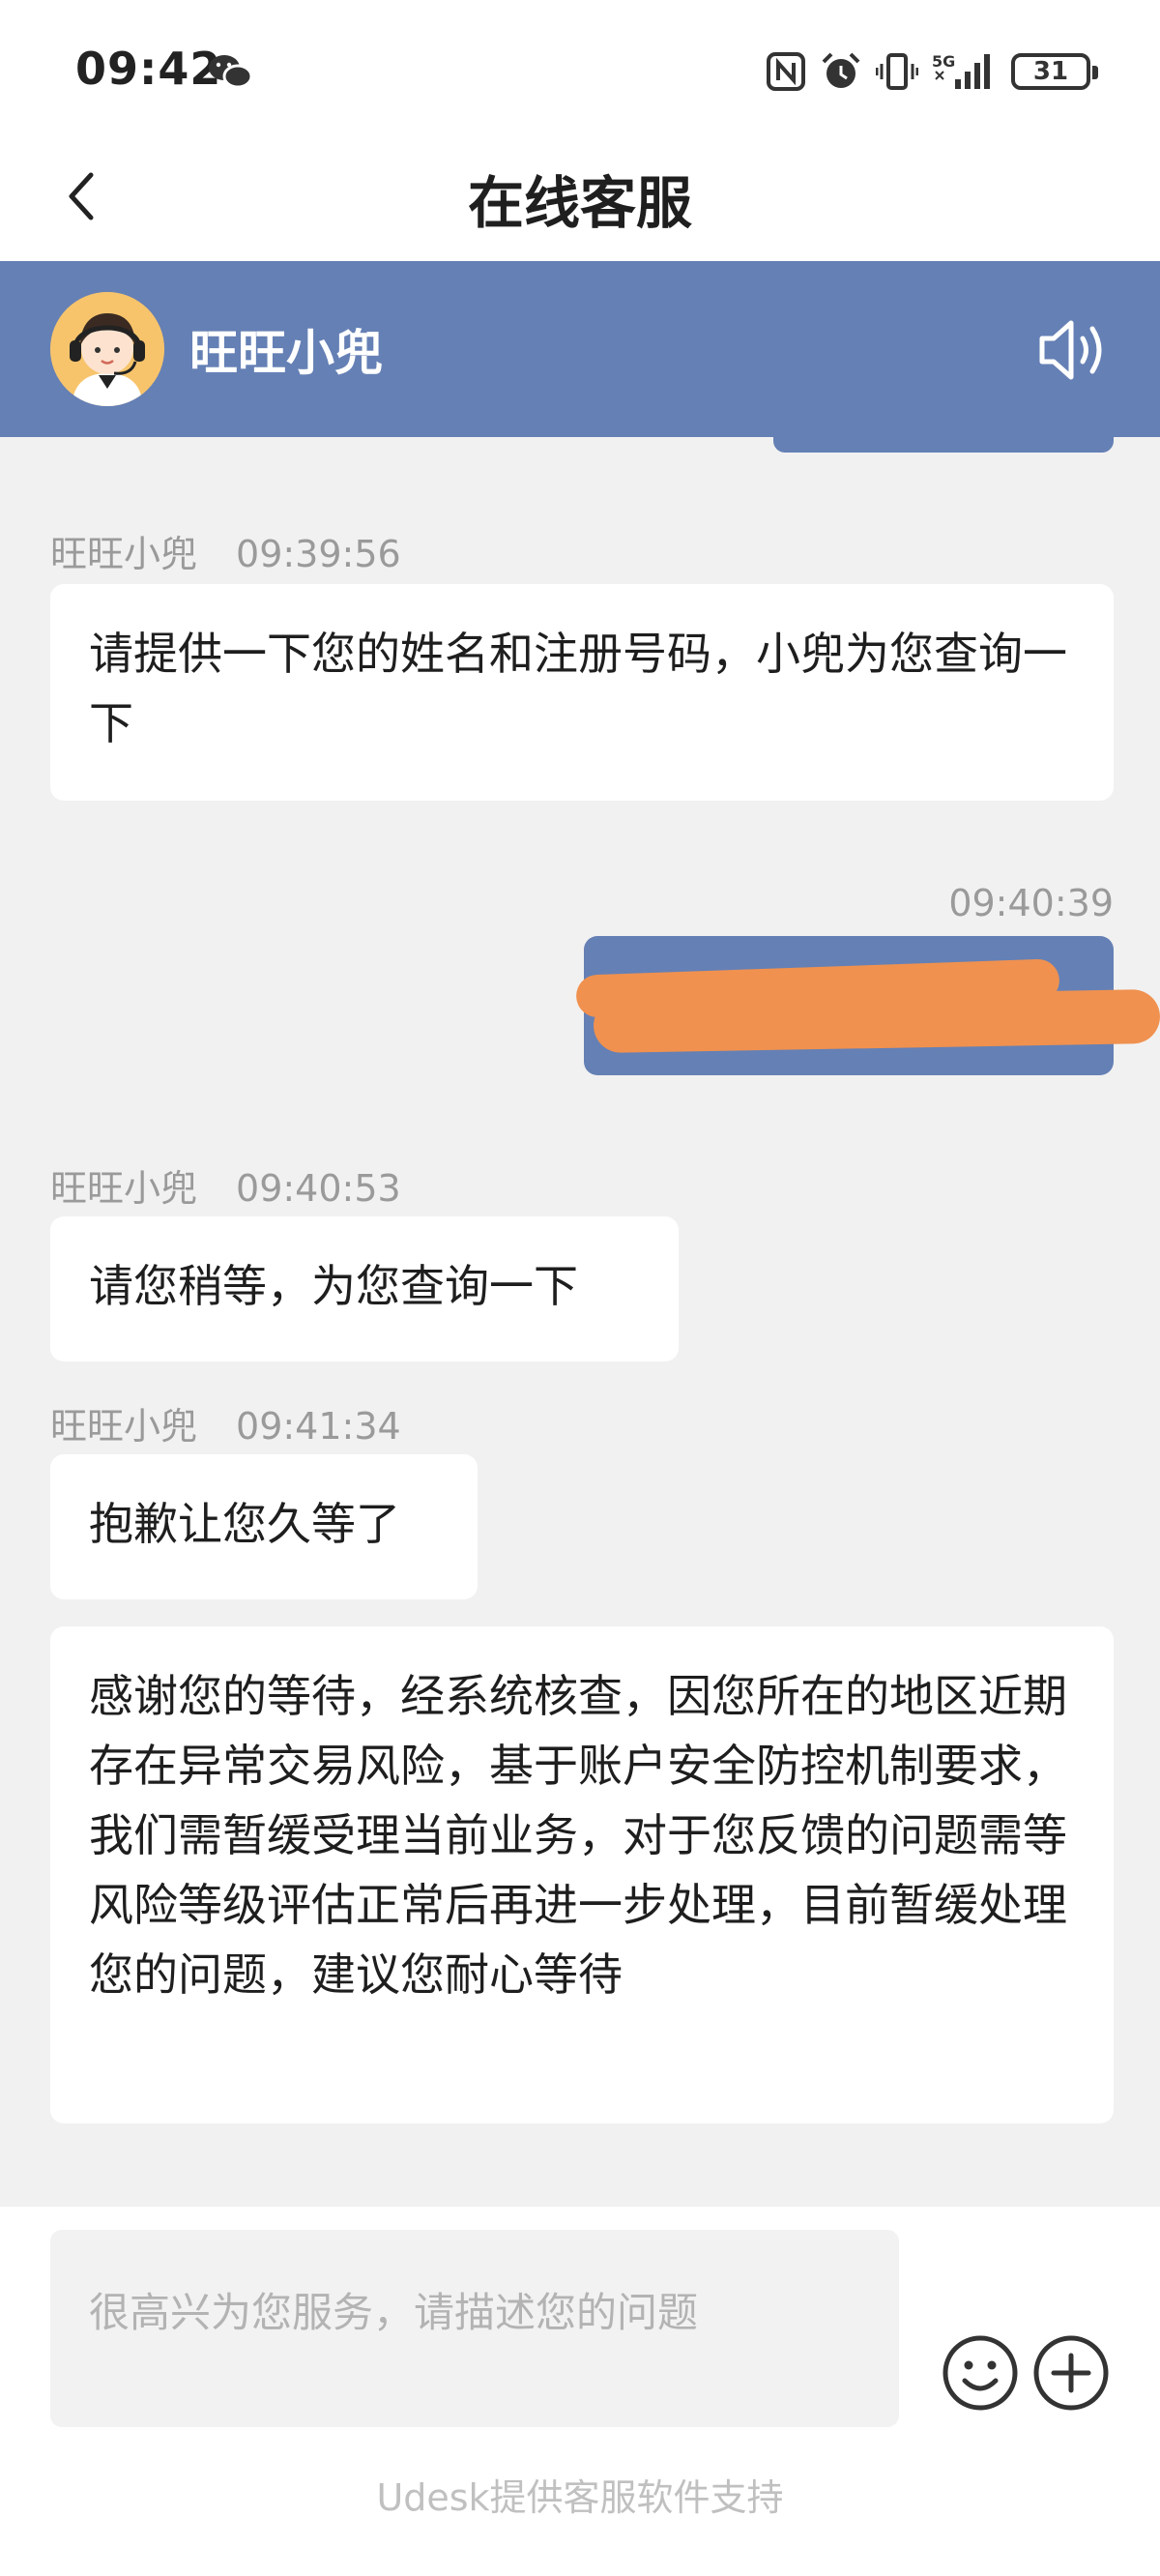  What do you see at coordinates (225, 550) in the screenshot?
I see `message-meta: 旺旺小兜 09:39:56` at bounding box center [225, 550].